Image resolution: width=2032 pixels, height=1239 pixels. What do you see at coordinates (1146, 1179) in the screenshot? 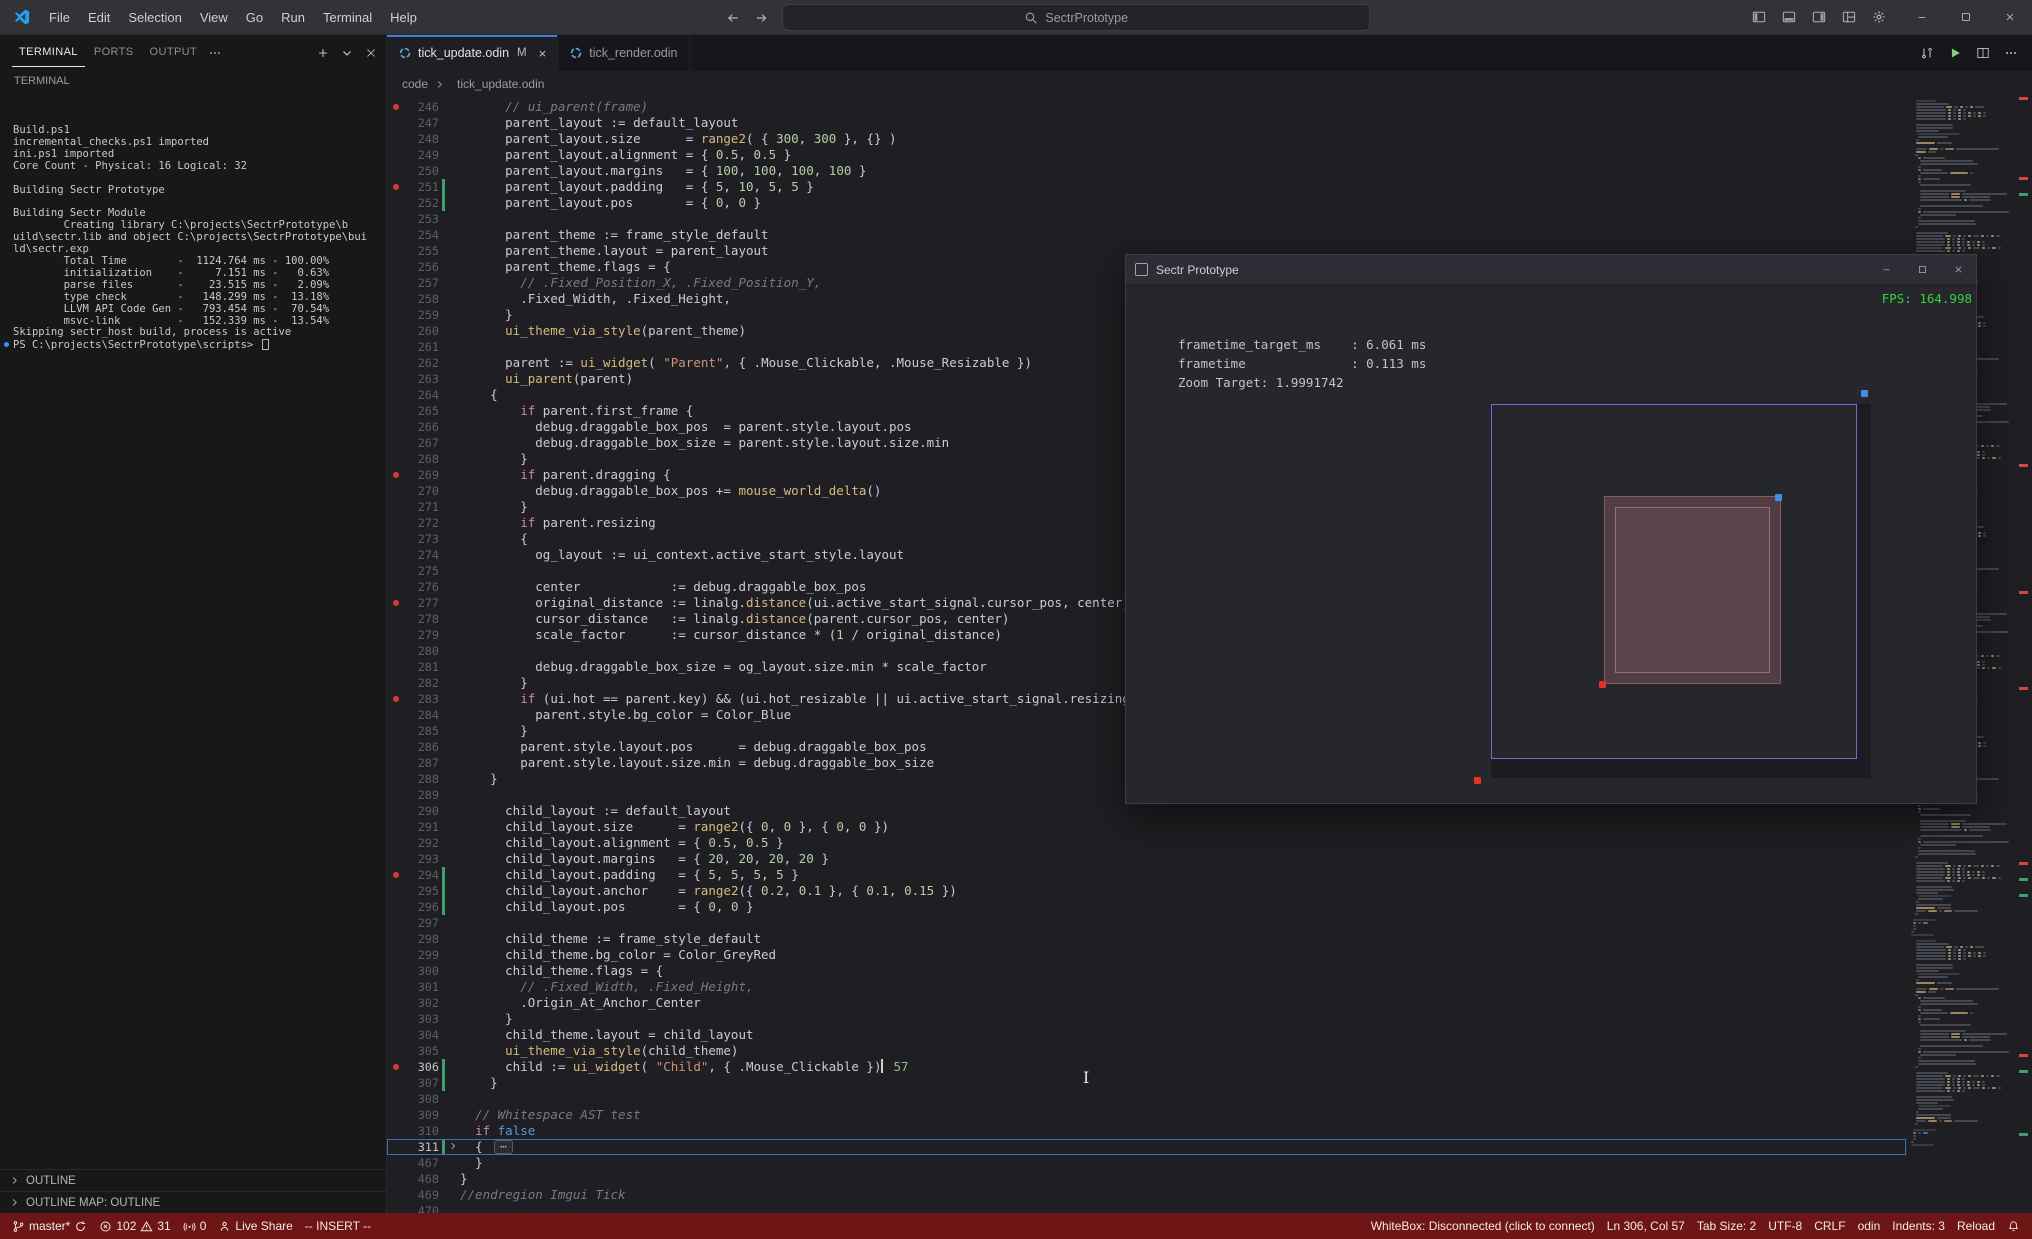
I see `code-line-468: 468}` at bounding box center [1146, 1179].